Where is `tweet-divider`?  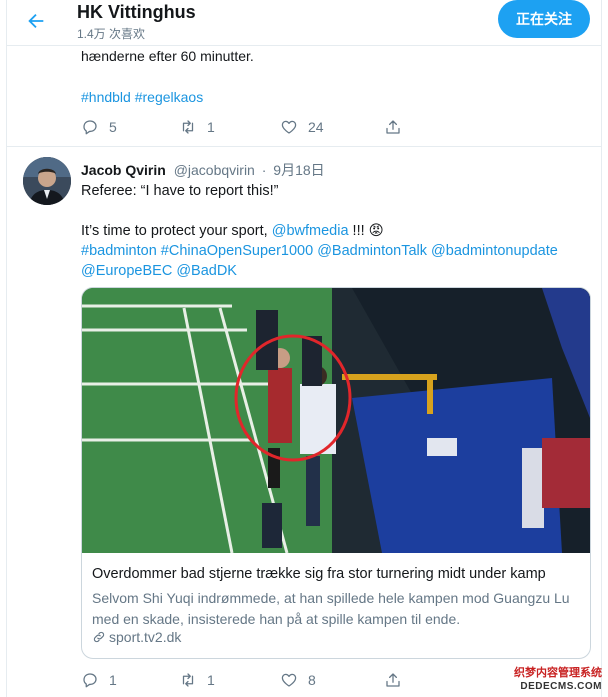
tweet-divider is located at coordinates (304, 146).